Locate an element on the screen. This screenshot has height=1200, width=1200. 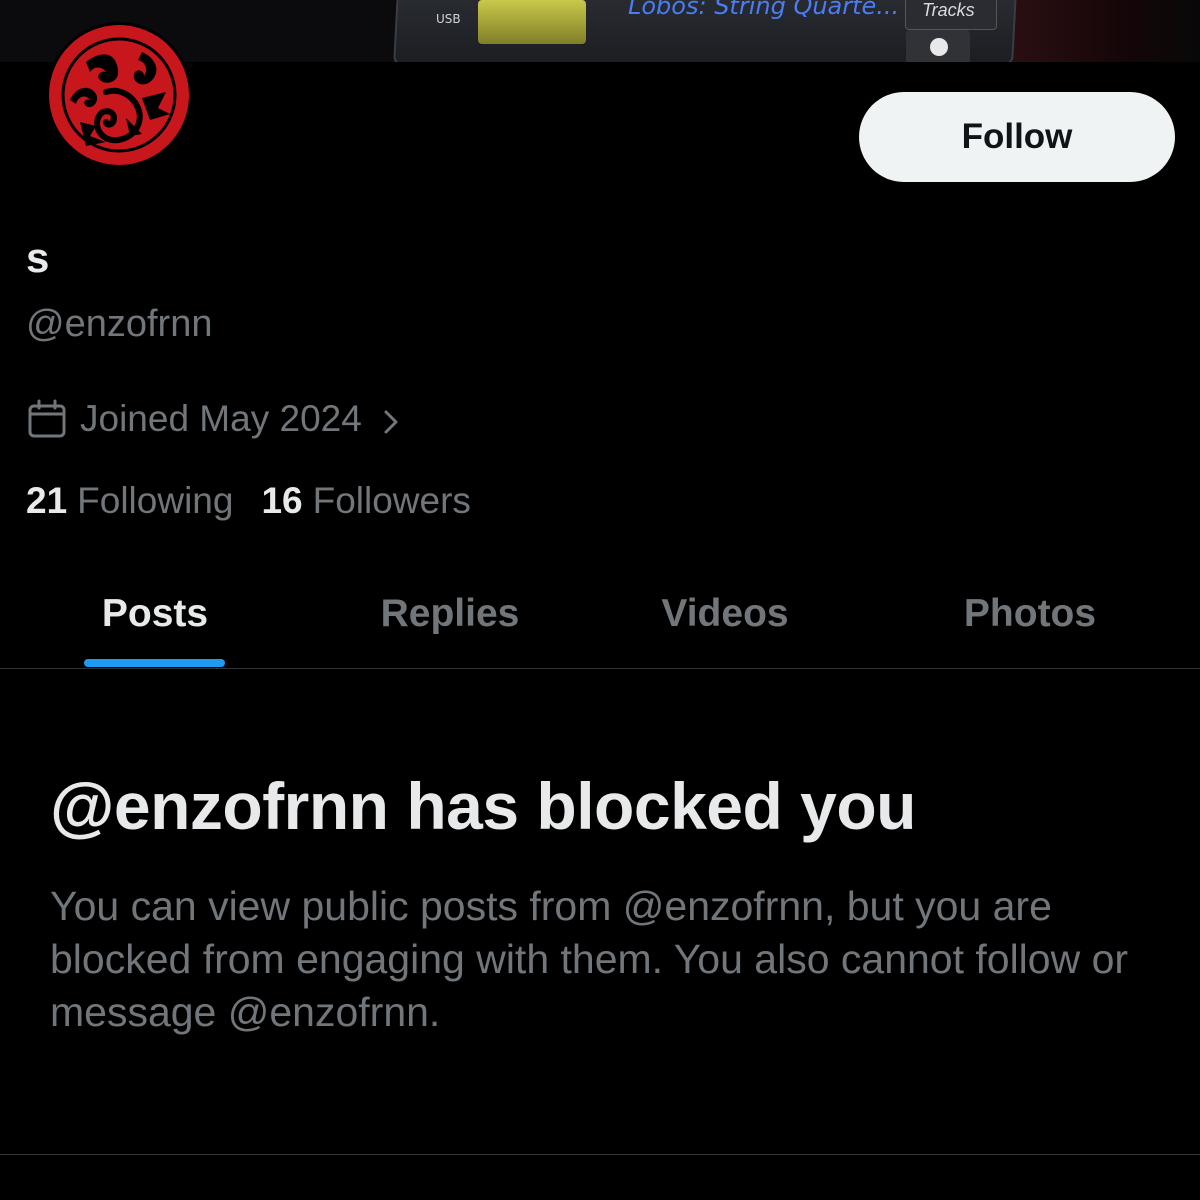
profile-handle: @enzofrnn is located at coordinates (119, 324).